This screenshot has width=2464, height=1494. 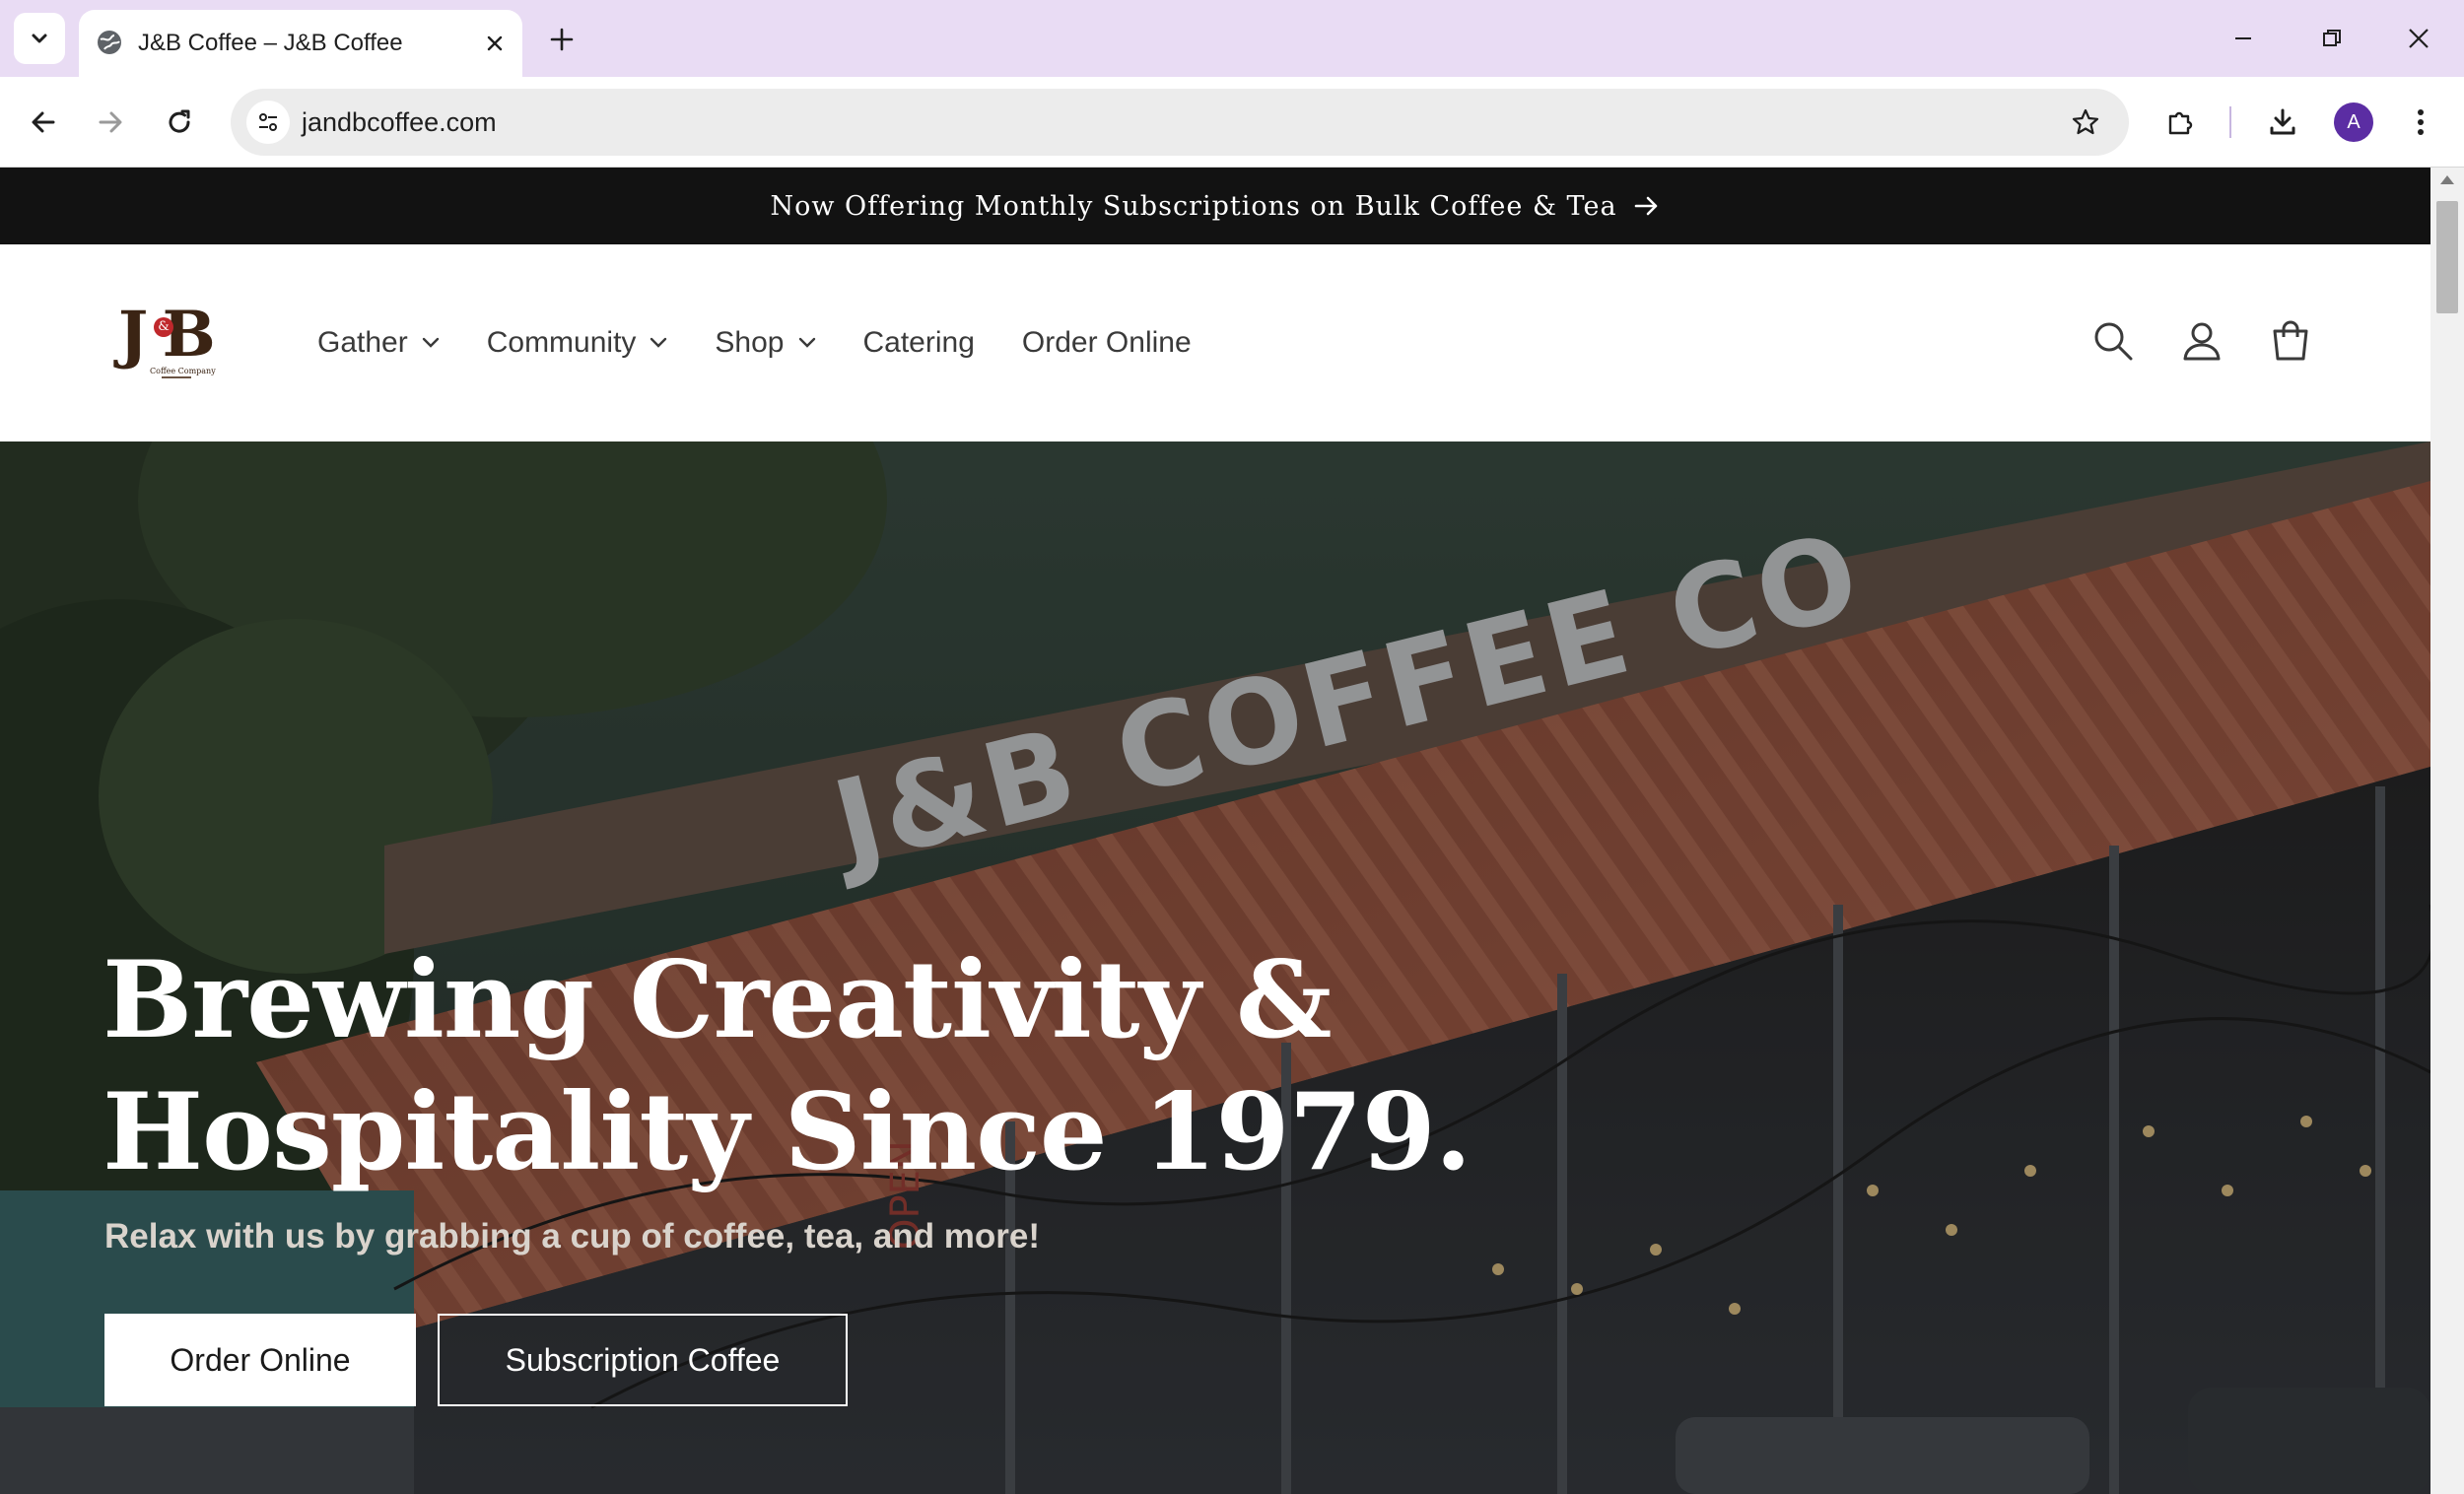 I want to click on globe-icon, so click(x=109, y=42).